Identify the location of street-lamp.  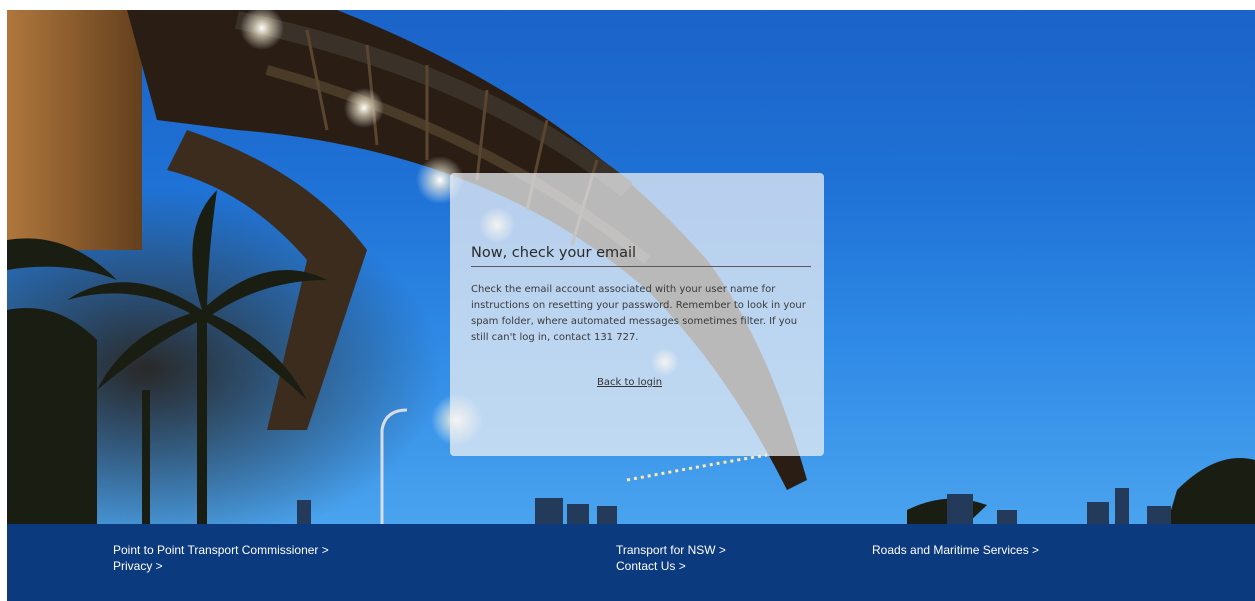
(394, 466).